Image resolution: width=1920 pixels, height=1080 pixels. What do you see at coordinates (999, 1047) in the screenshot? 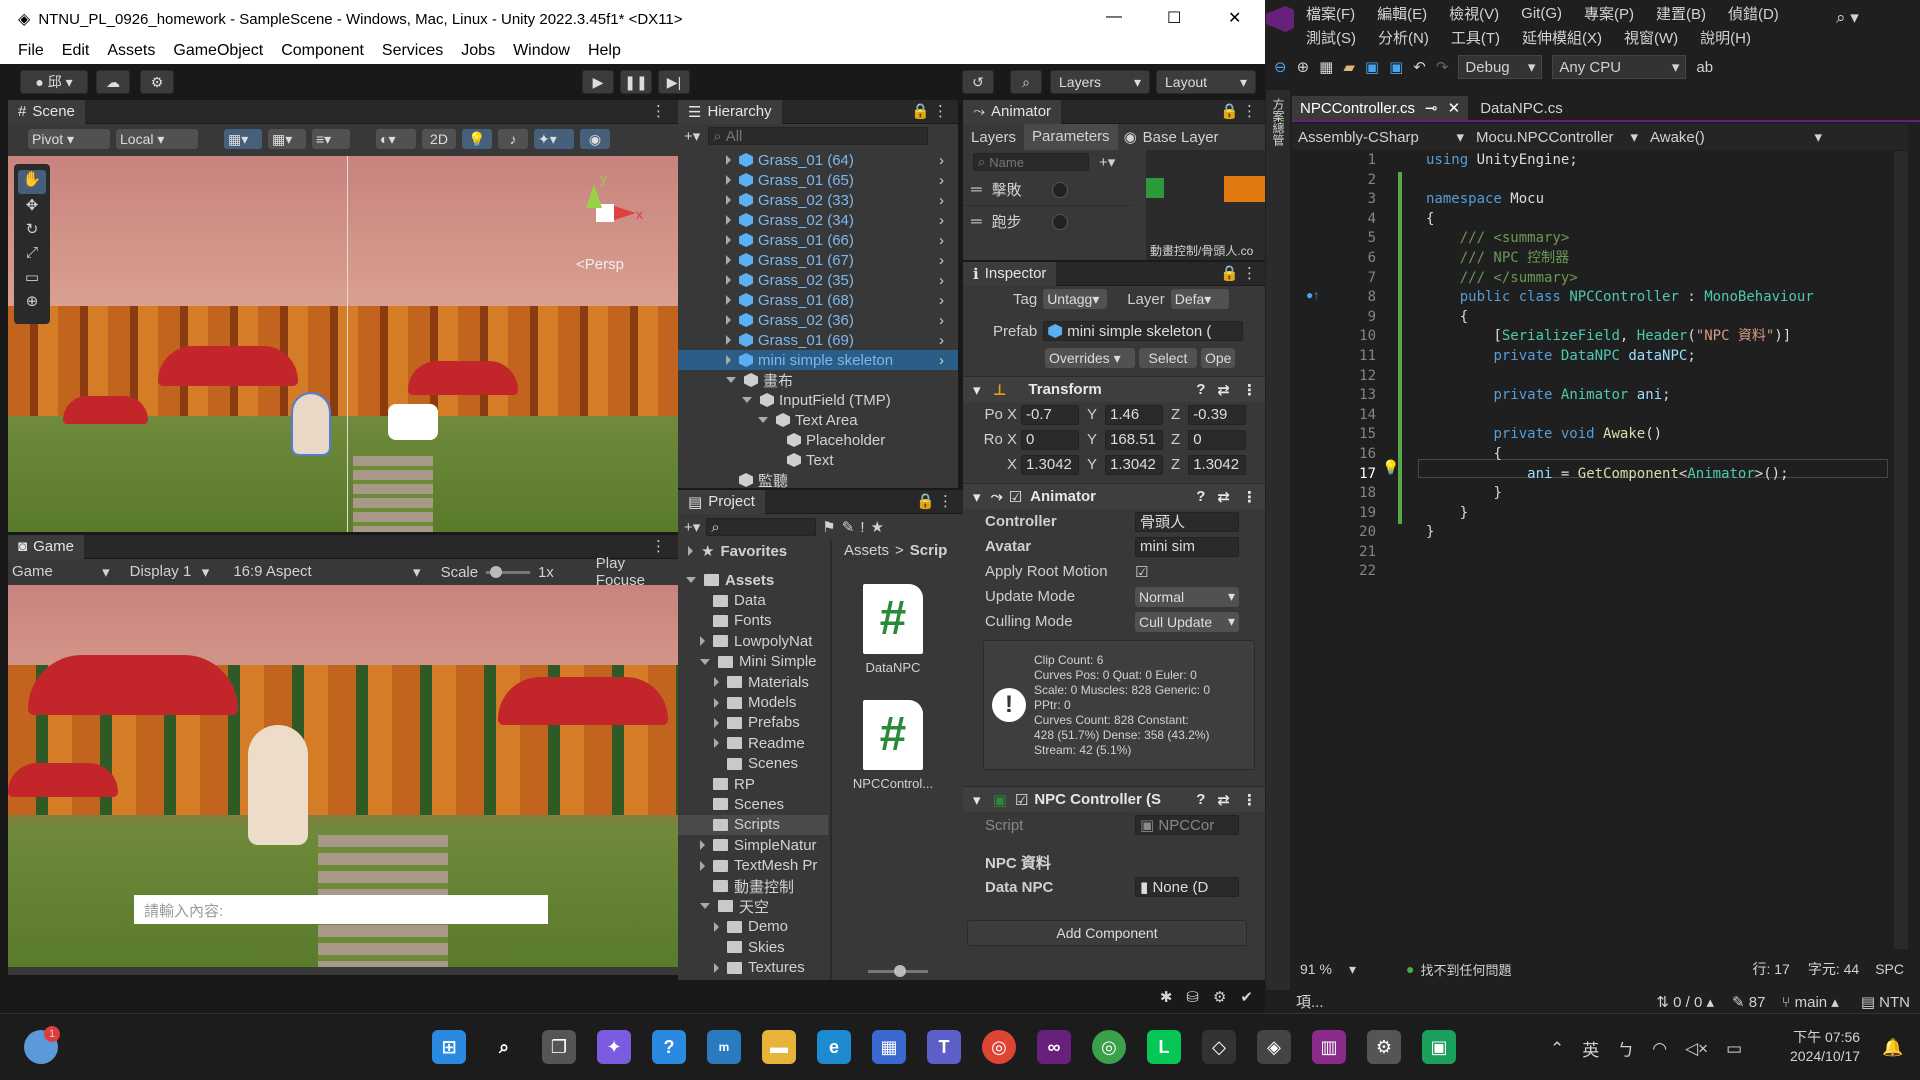
I see `chrome-icon: ◎` at bounding box center [999, 1047].